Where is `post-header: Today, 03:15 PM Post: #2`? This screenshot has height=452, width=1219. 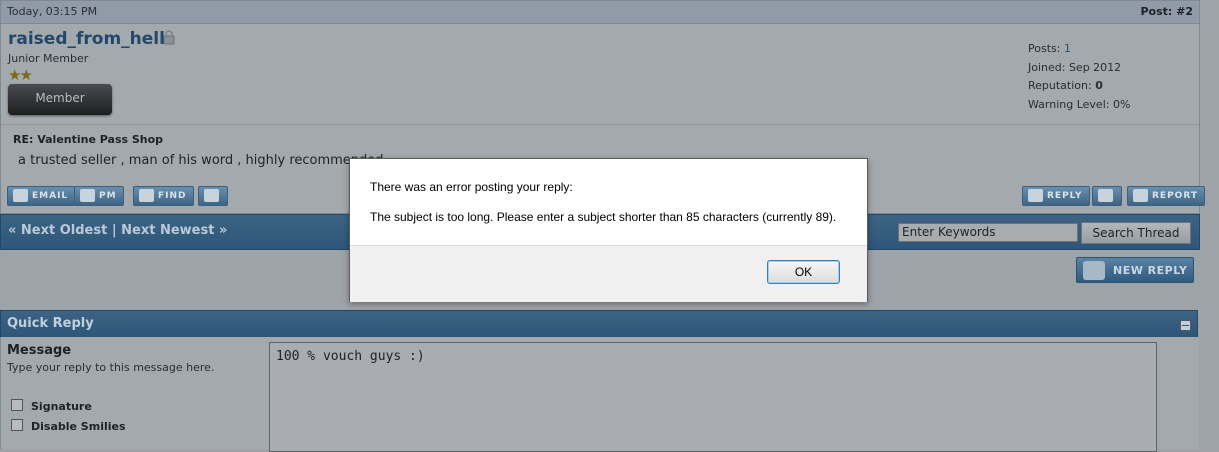 post-header: Today, 03:15 PM Post: #2 is located at coordinates (600, 12).